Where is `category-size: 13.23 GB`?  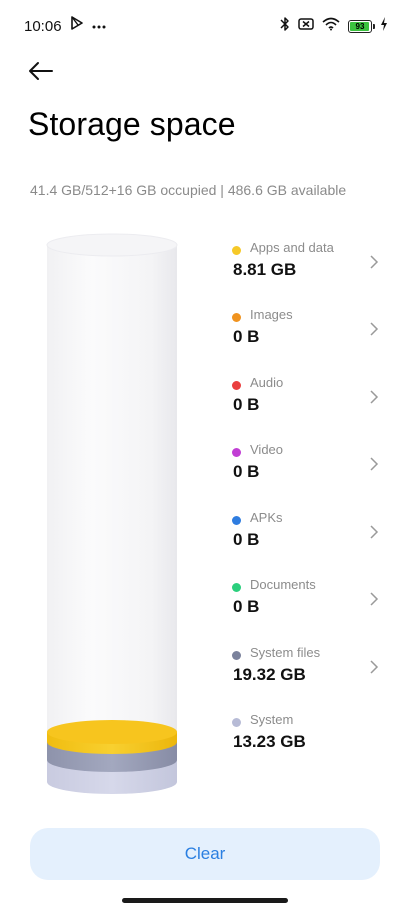
category-size: 13.23 GB is located at coordinates (269, 741).